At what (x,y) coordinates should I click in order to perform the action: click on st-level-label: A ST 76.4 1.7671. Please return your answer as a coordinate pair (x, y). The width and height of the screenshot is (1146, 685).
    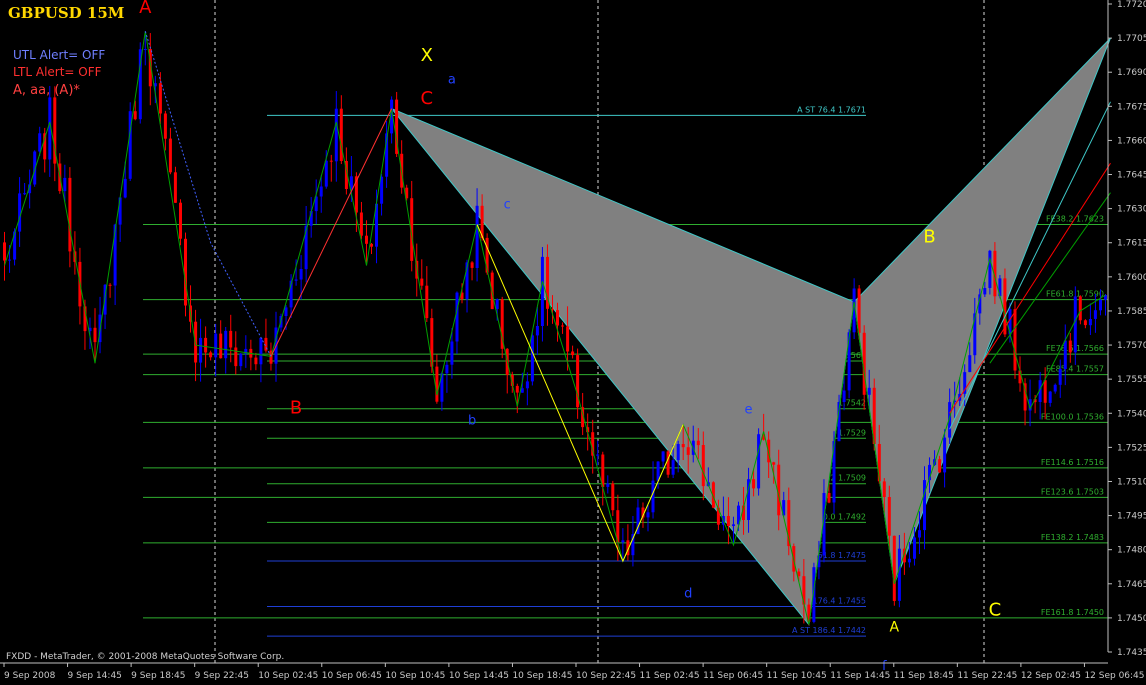
    Looking at the image, I should click on (831, 109).